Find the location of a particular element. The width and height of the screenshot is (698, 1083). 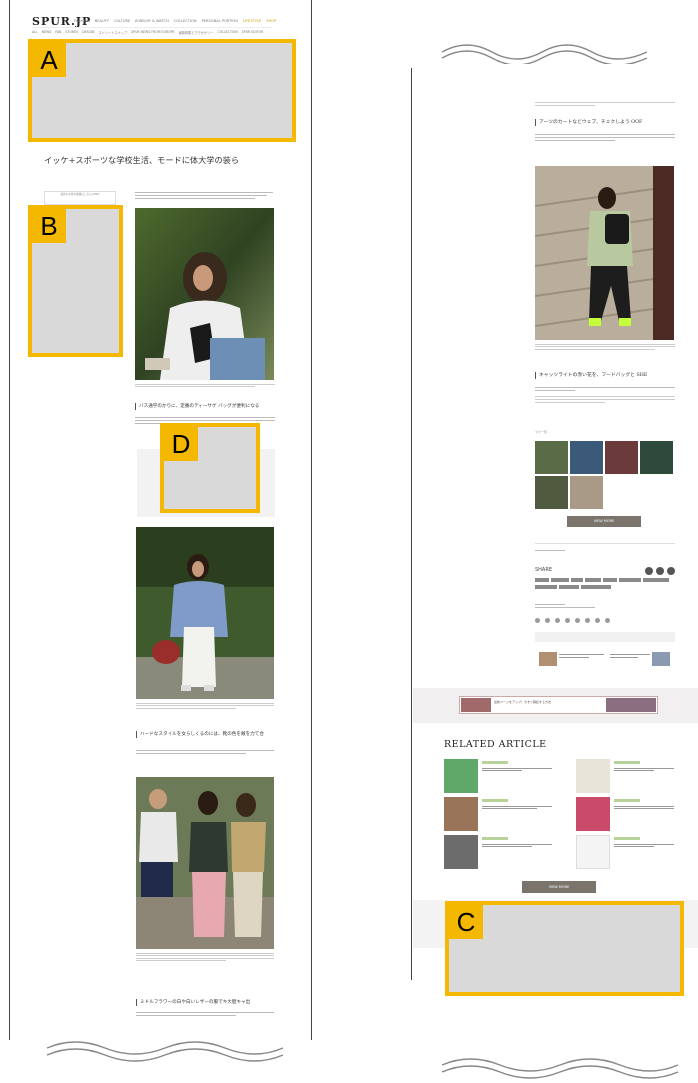

sub-nav-item: DESIGN is located at coordinates (88, 32).